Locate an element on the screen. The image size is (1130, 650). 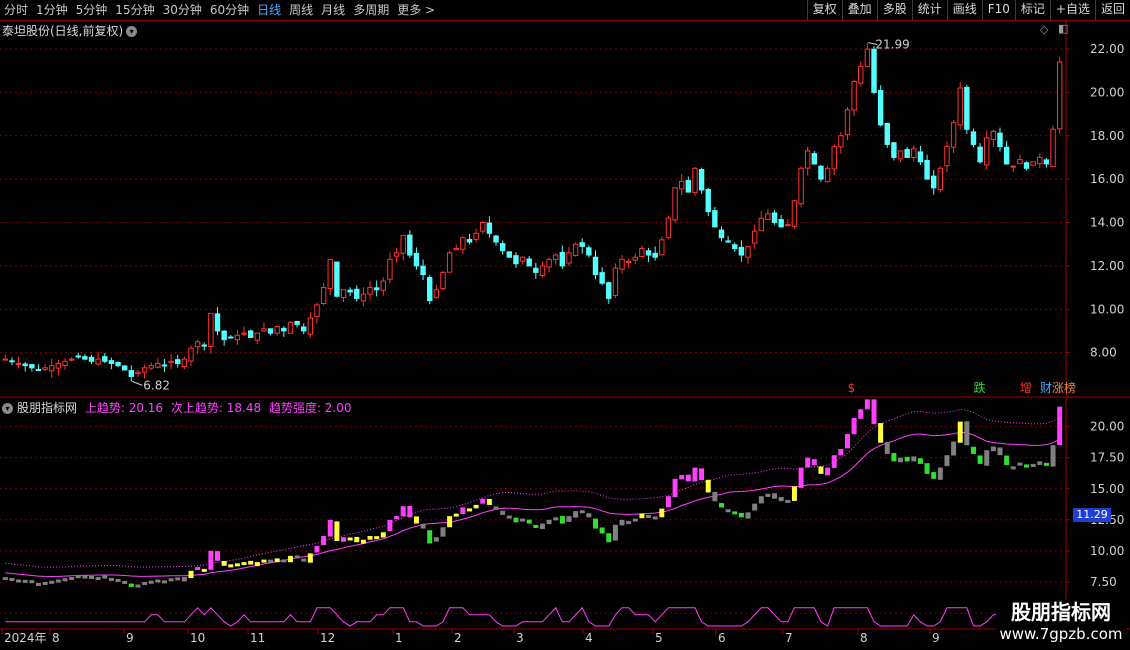
diamond-icon: ◇ is located at coordinates (1044, 29).